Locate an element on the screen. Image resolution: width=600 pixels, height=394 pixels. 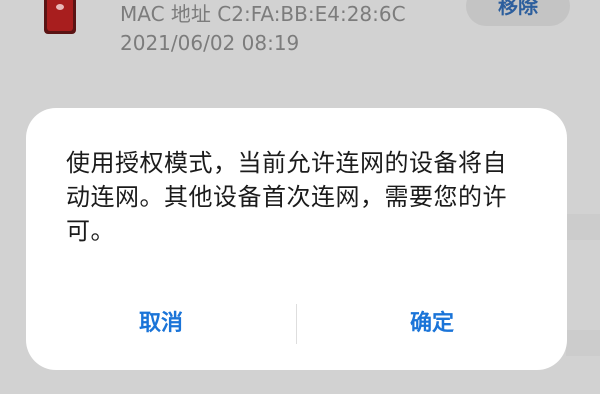
device-connect-time: 2021/06/02 08:19 is located at coordinates (210, 43).